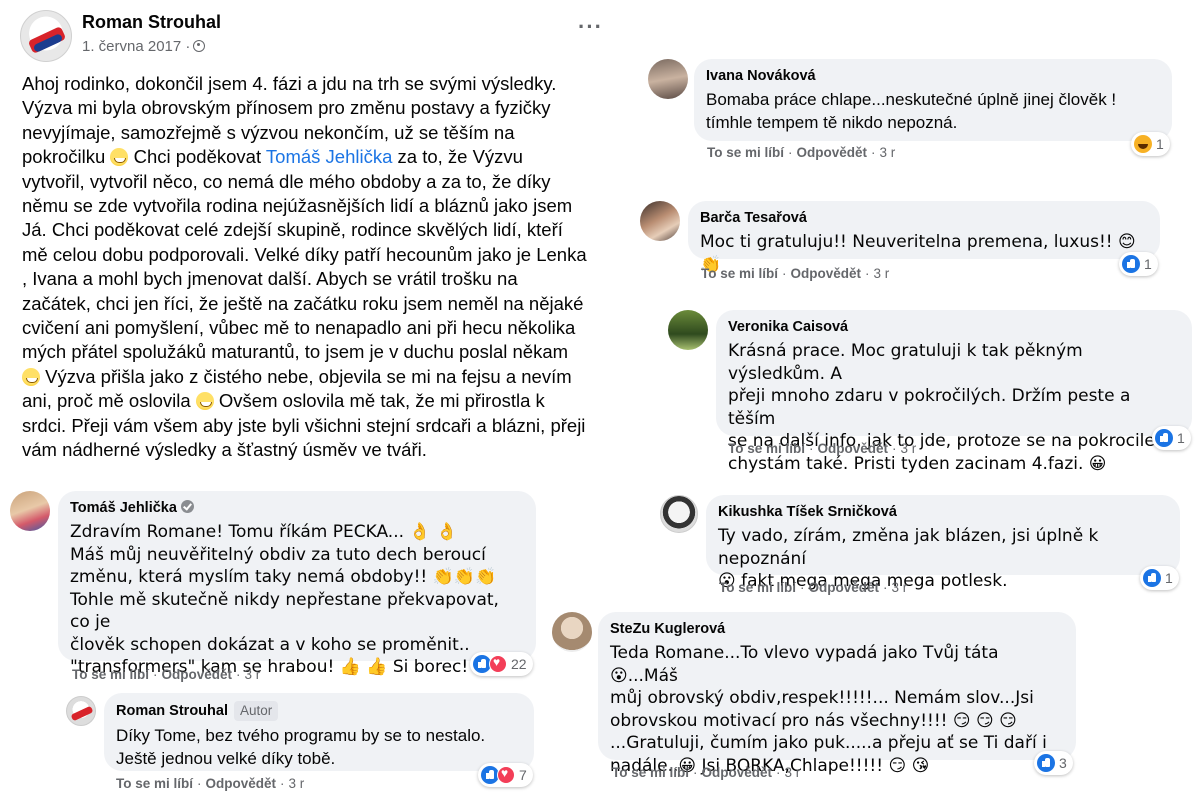  What do you see at coordinates (197, 157) in the screenshot?
I see `post-text-part: Chci poděkovat` at bounding box center [197, 157].